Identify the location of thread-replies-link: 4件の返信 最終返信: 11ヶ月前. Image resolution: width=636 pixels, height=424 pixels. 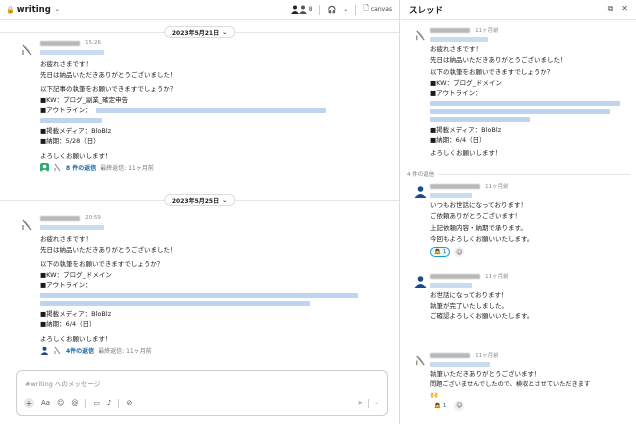
(215, 350).